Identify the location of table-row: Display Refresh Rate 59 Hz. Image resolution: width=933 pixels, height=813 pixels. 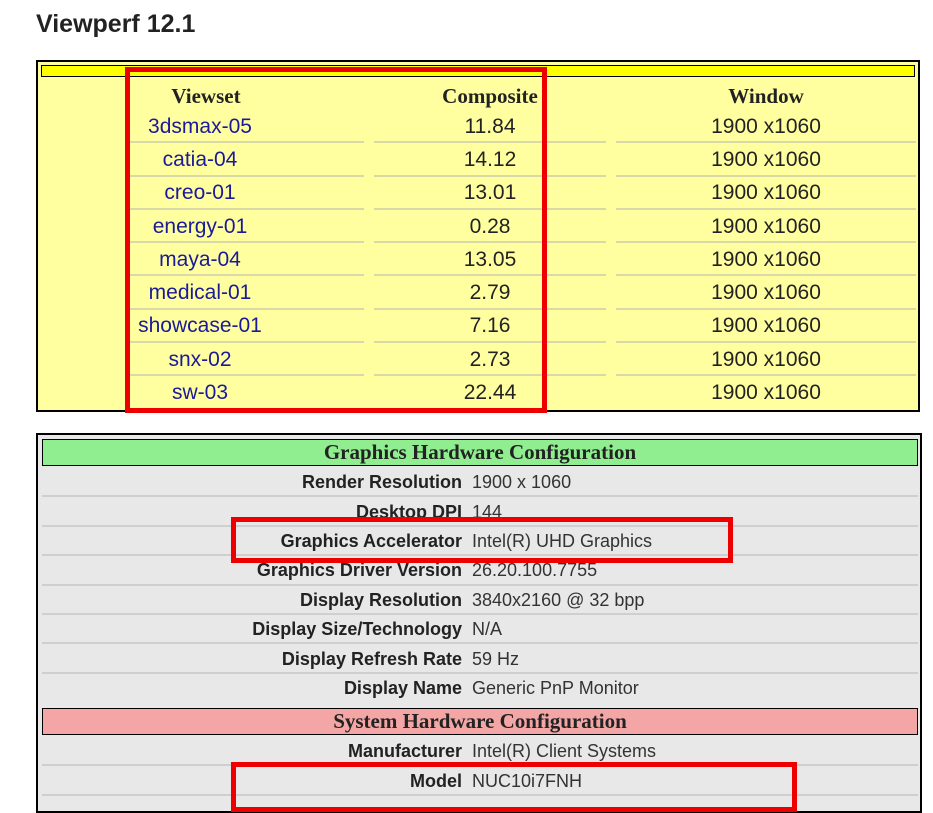
(480, 659).